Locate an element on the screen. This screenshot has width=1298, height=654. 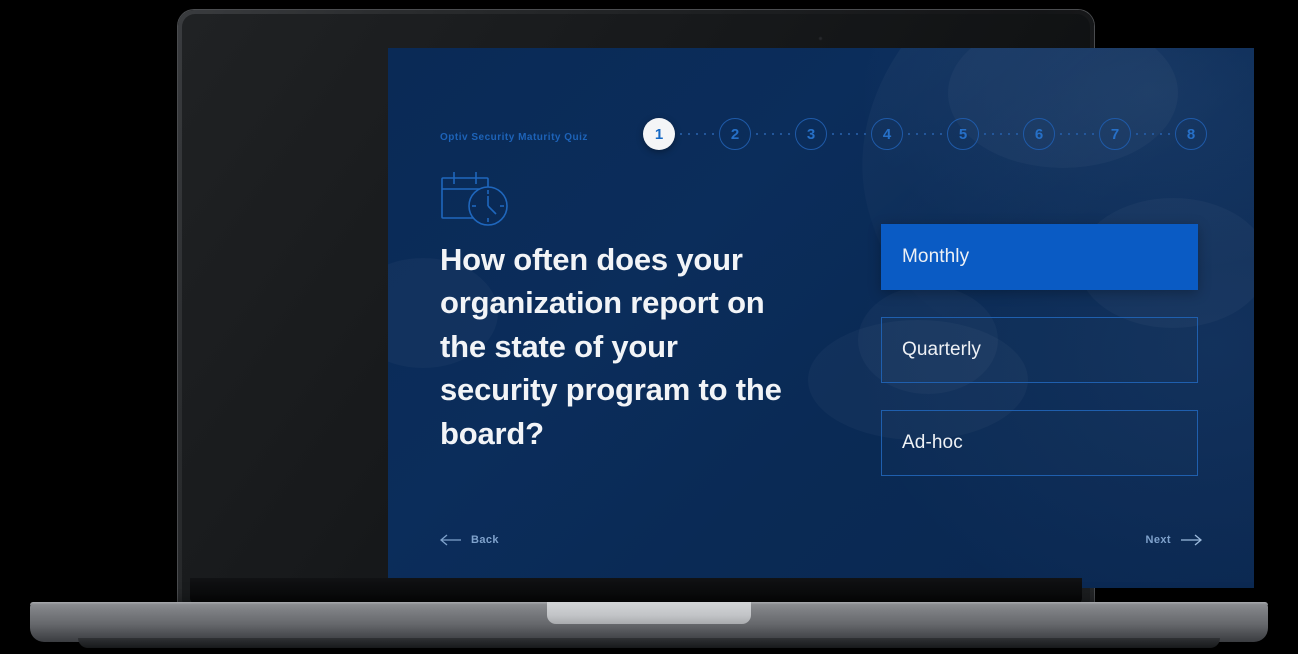
back-button: Back is located at coordinates (469, 540).